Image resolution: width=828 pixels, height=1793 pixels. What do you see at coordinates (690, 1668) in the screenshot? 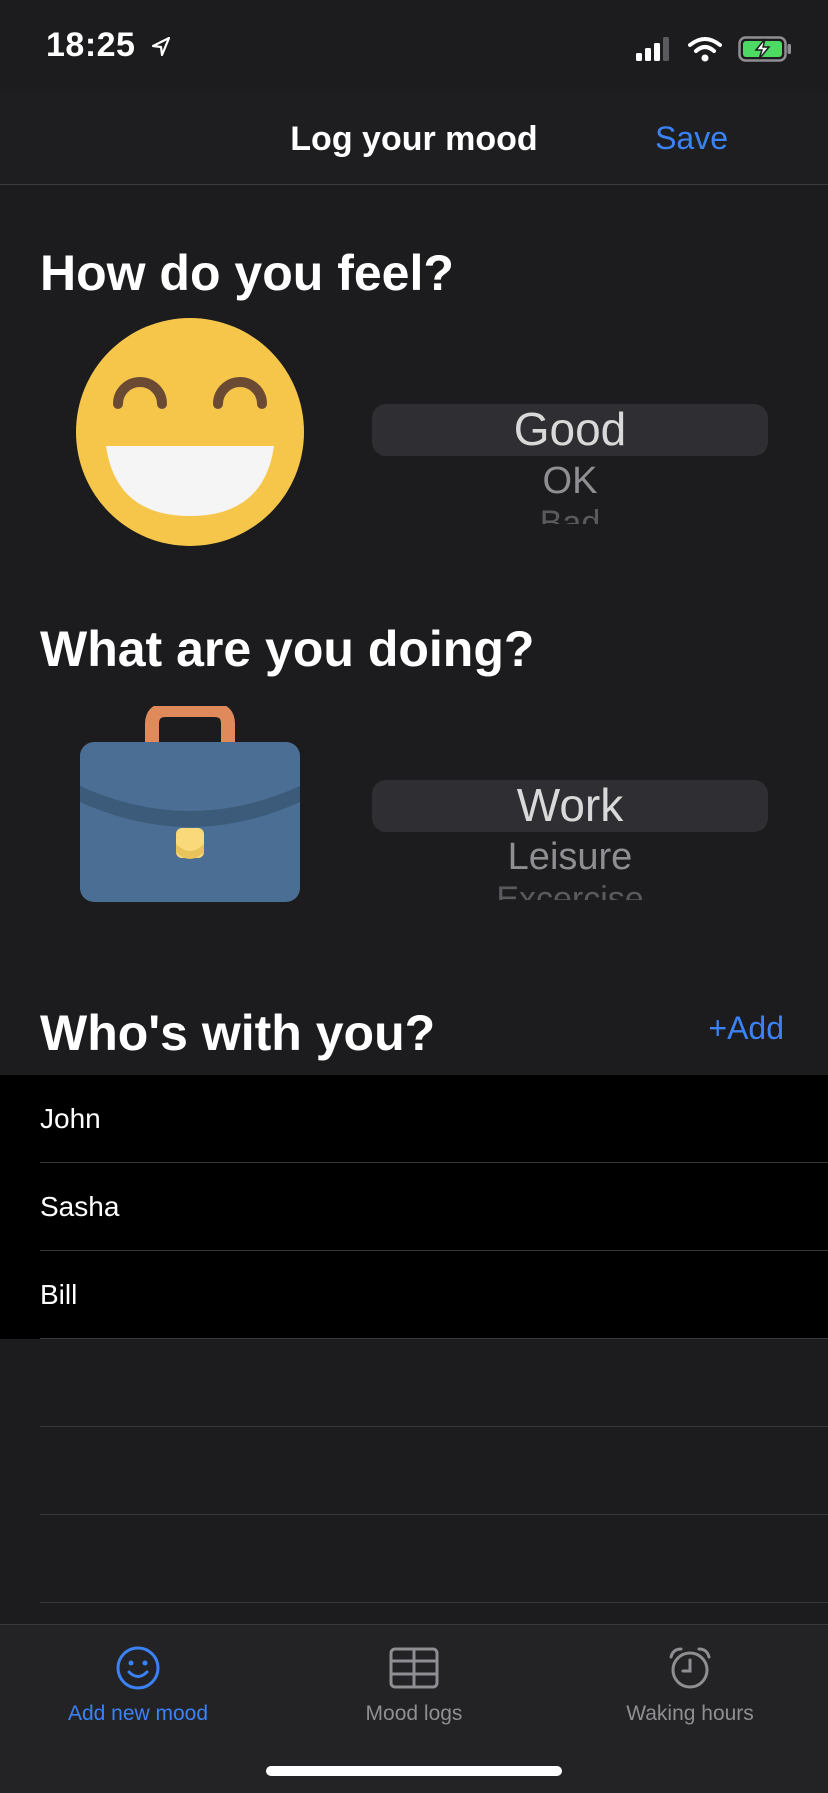
I see `alarm-clock-icon` at bounding box center [690, 1668].